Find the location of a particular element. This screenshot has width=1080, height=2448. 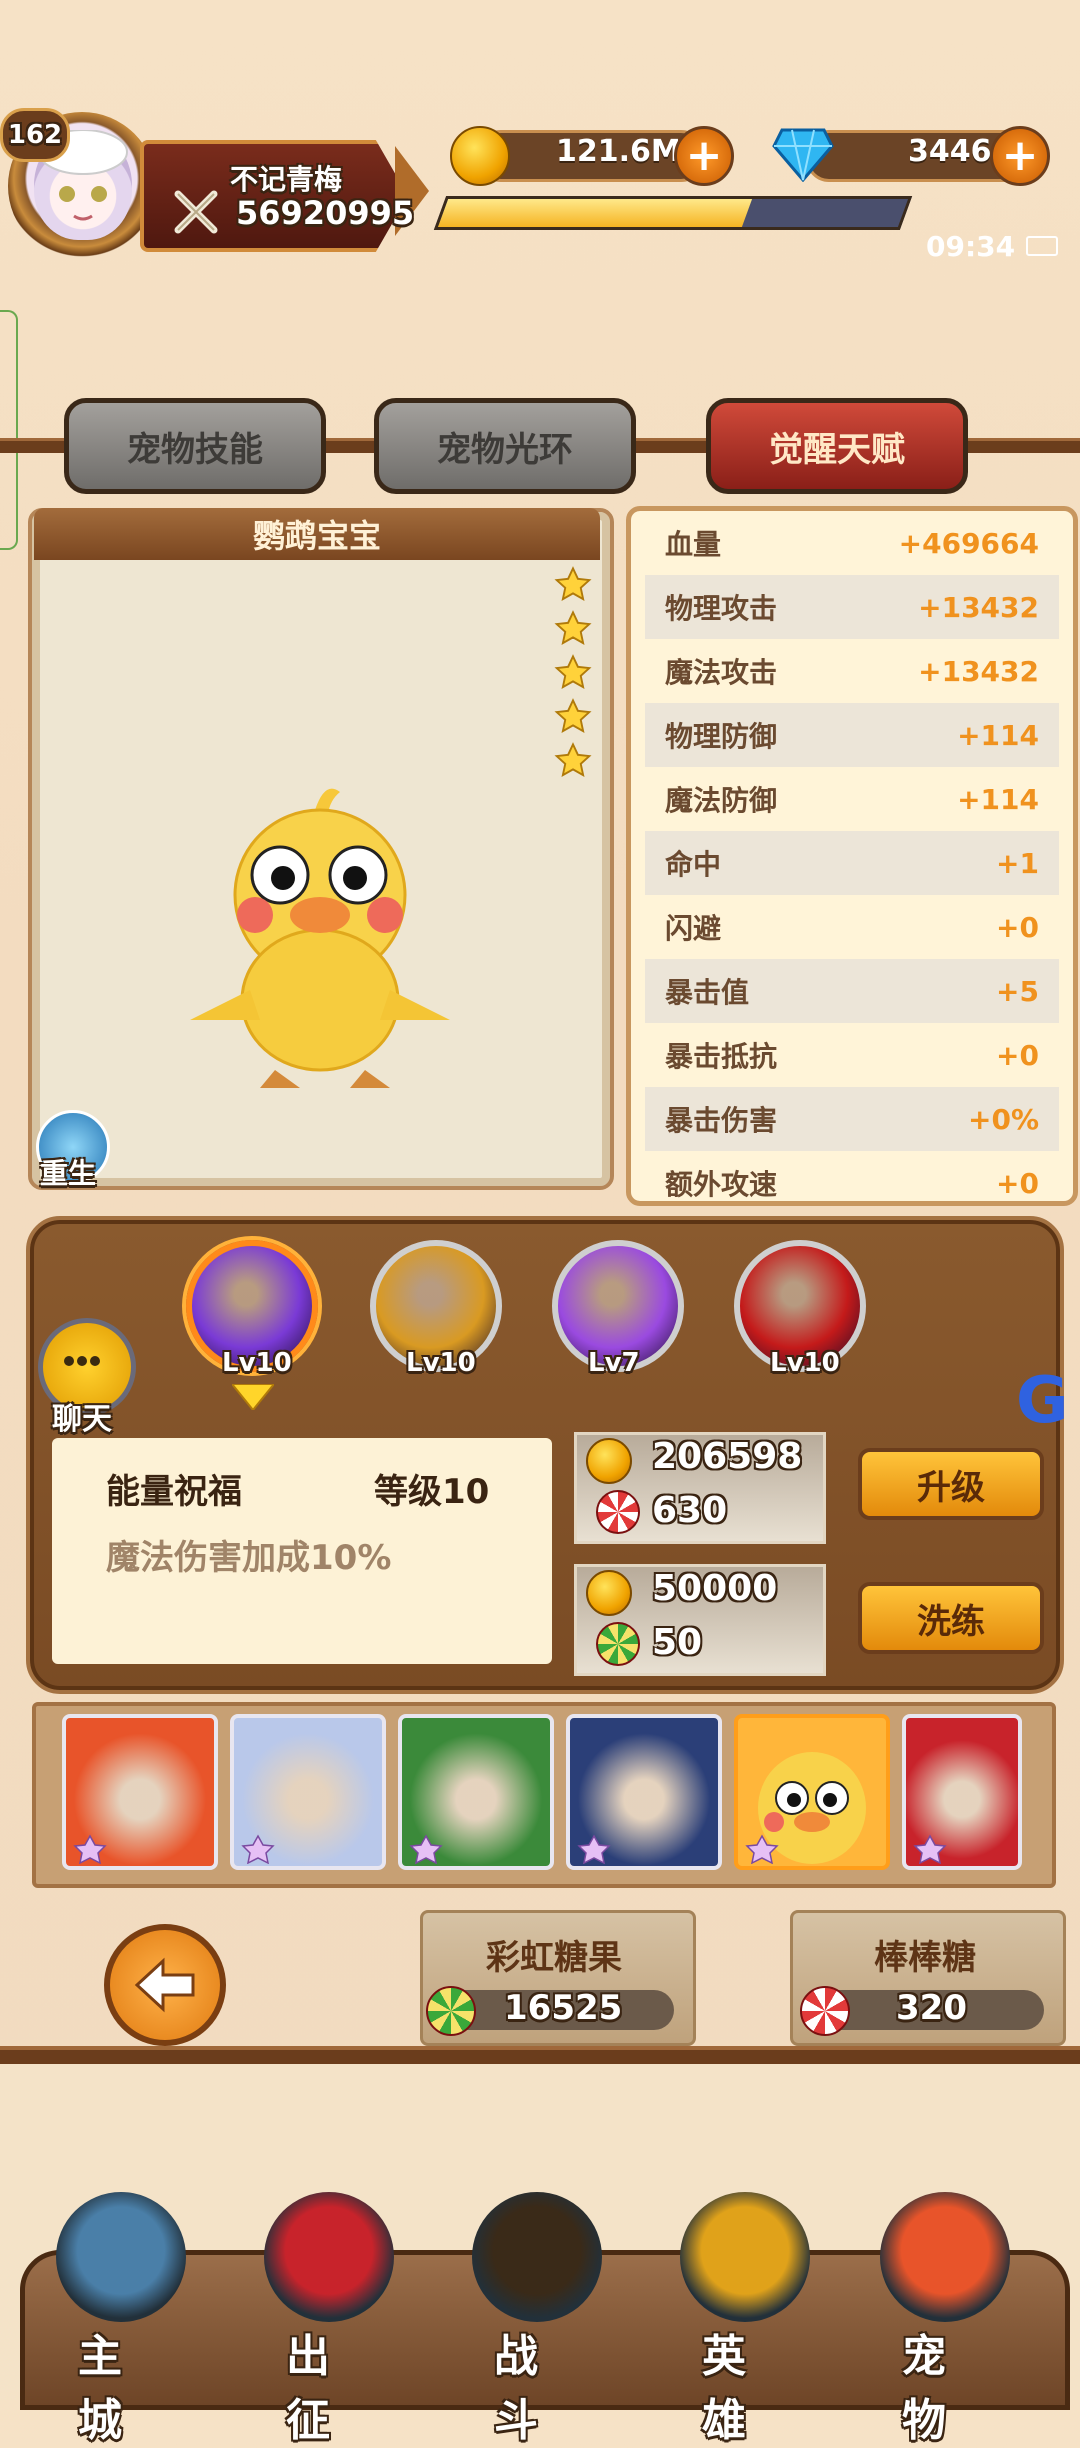

nav-heroes-icon is located at coordinates (745, 2257).